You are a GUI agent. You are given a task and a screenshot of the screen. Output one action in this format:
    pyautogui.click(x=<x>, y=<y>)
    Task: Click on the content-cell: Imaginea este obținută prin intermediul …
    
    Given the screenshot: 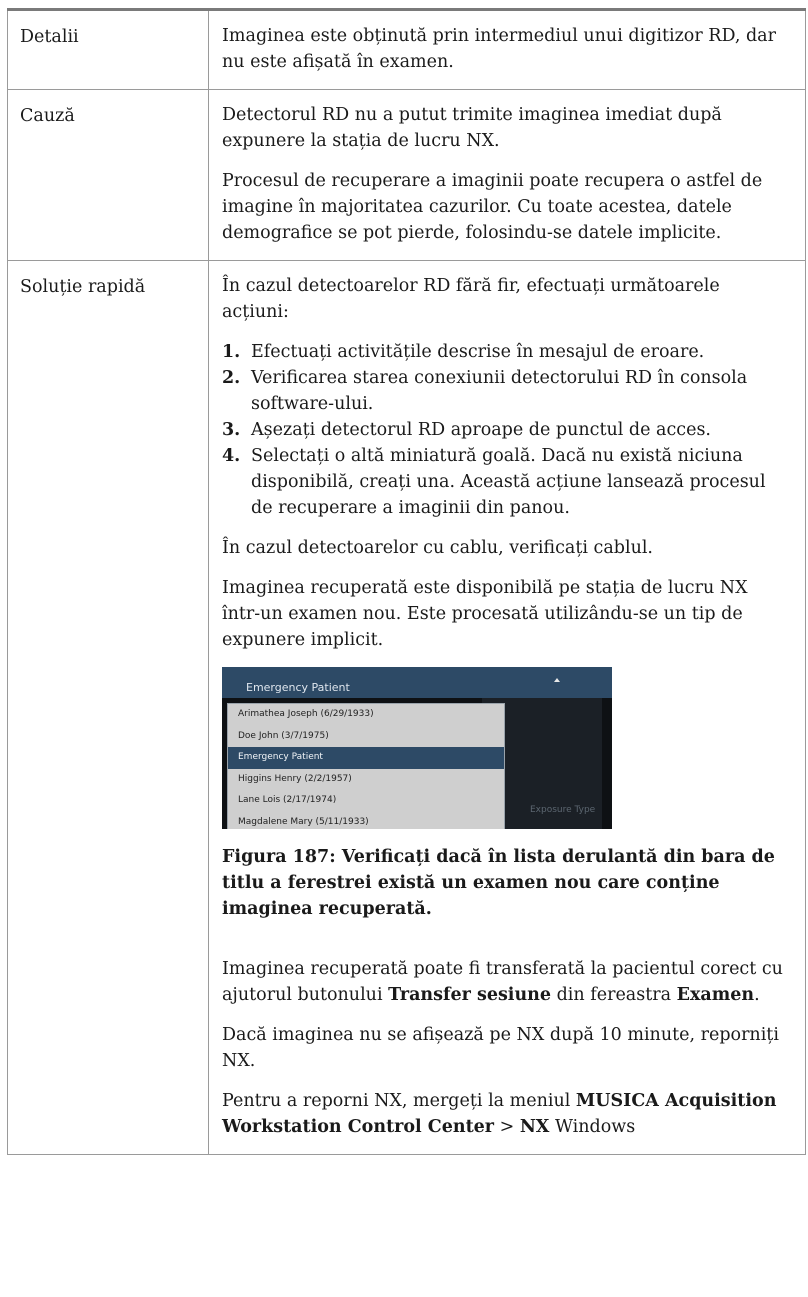 What is the action you would take?
    pyautogui.click(x=507, y=49)
    